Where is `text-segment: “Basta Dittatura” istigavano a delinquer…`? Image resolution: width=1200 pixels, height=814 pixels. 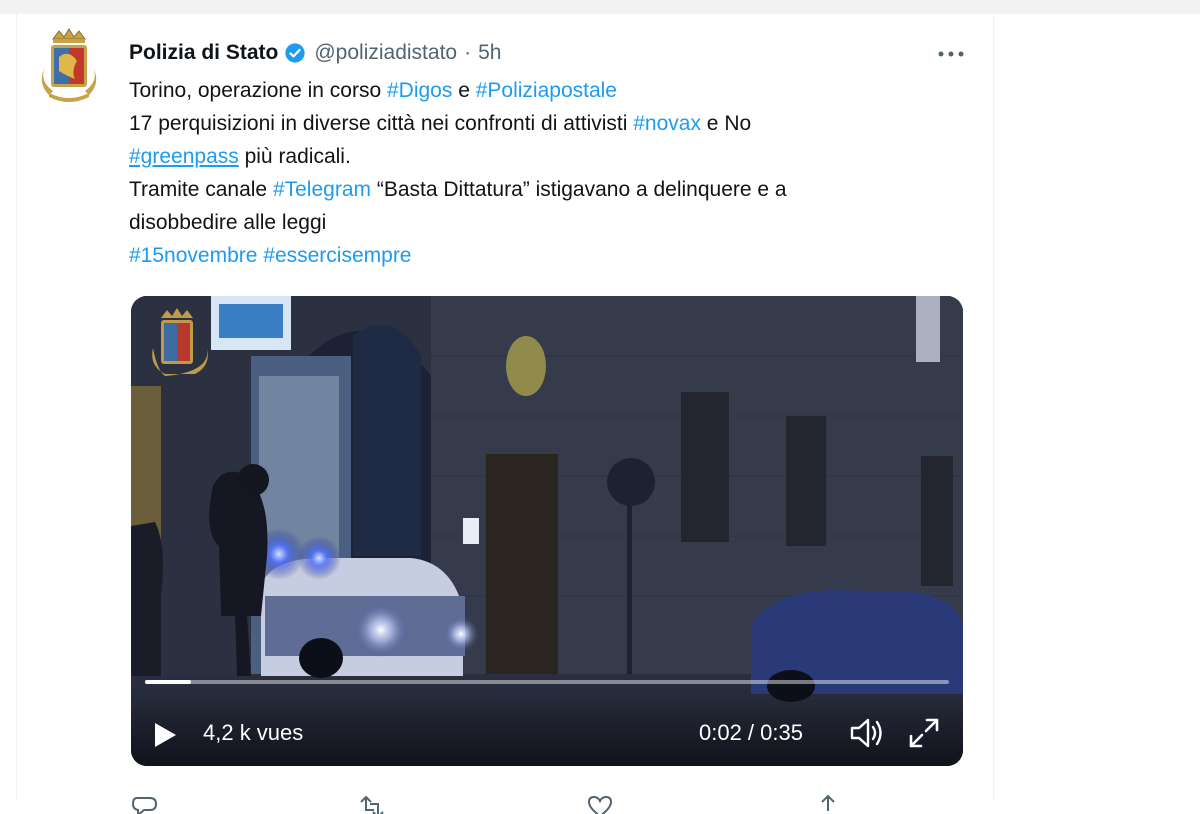 text-segment: “Basta Dittatura” istigavano a delinquer… is located at coordinates (579, 189).